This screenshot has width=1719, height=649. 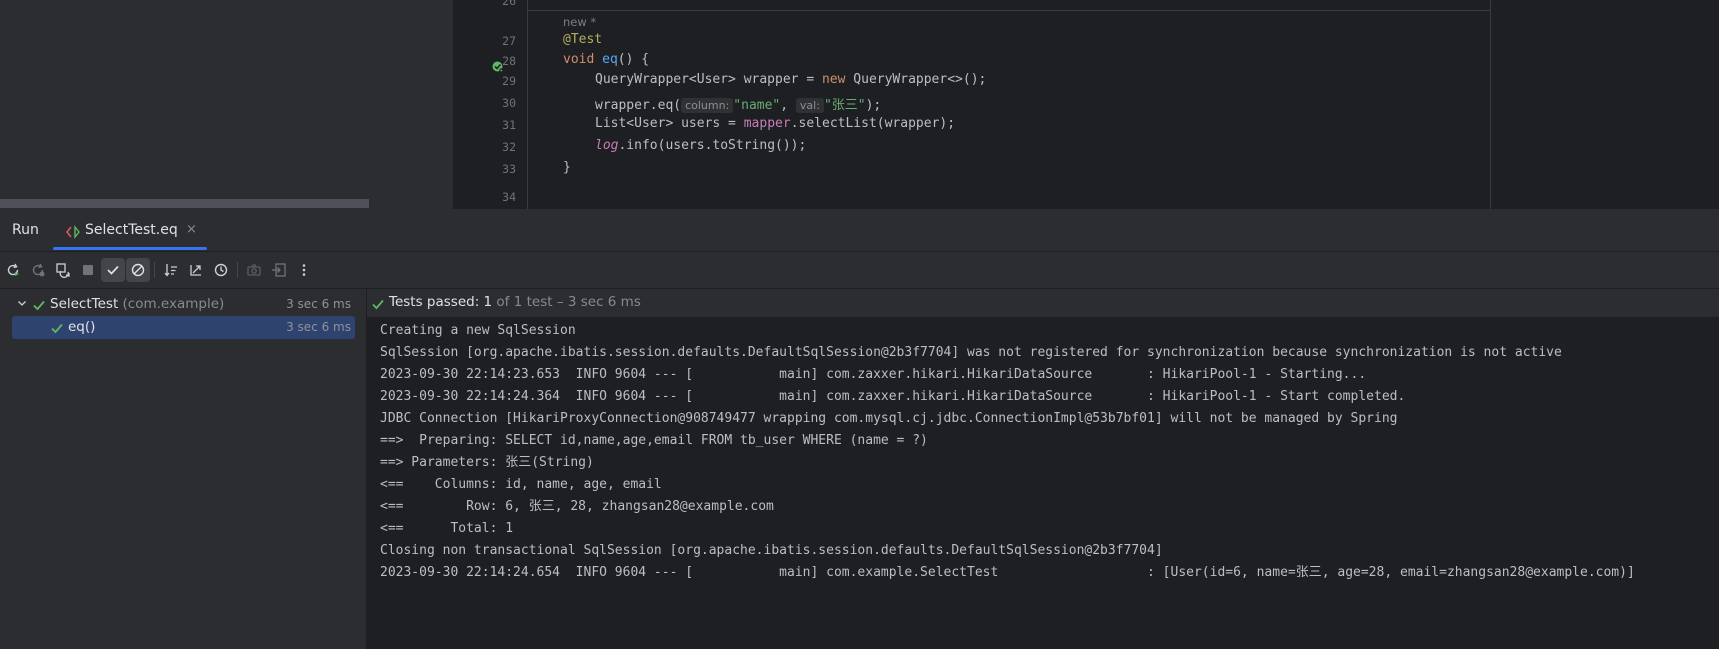 I want to click on stop-icon, so click(x=88, y=270).